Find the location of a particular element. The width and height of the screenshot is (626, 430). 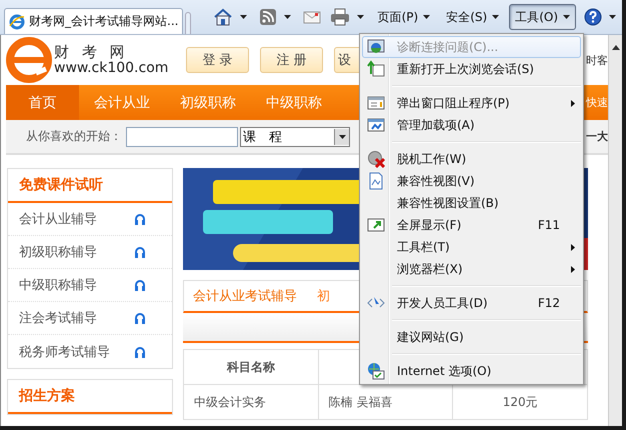

menu-item: 兼容性视图设置(B) is located at coordinates (471, 203).